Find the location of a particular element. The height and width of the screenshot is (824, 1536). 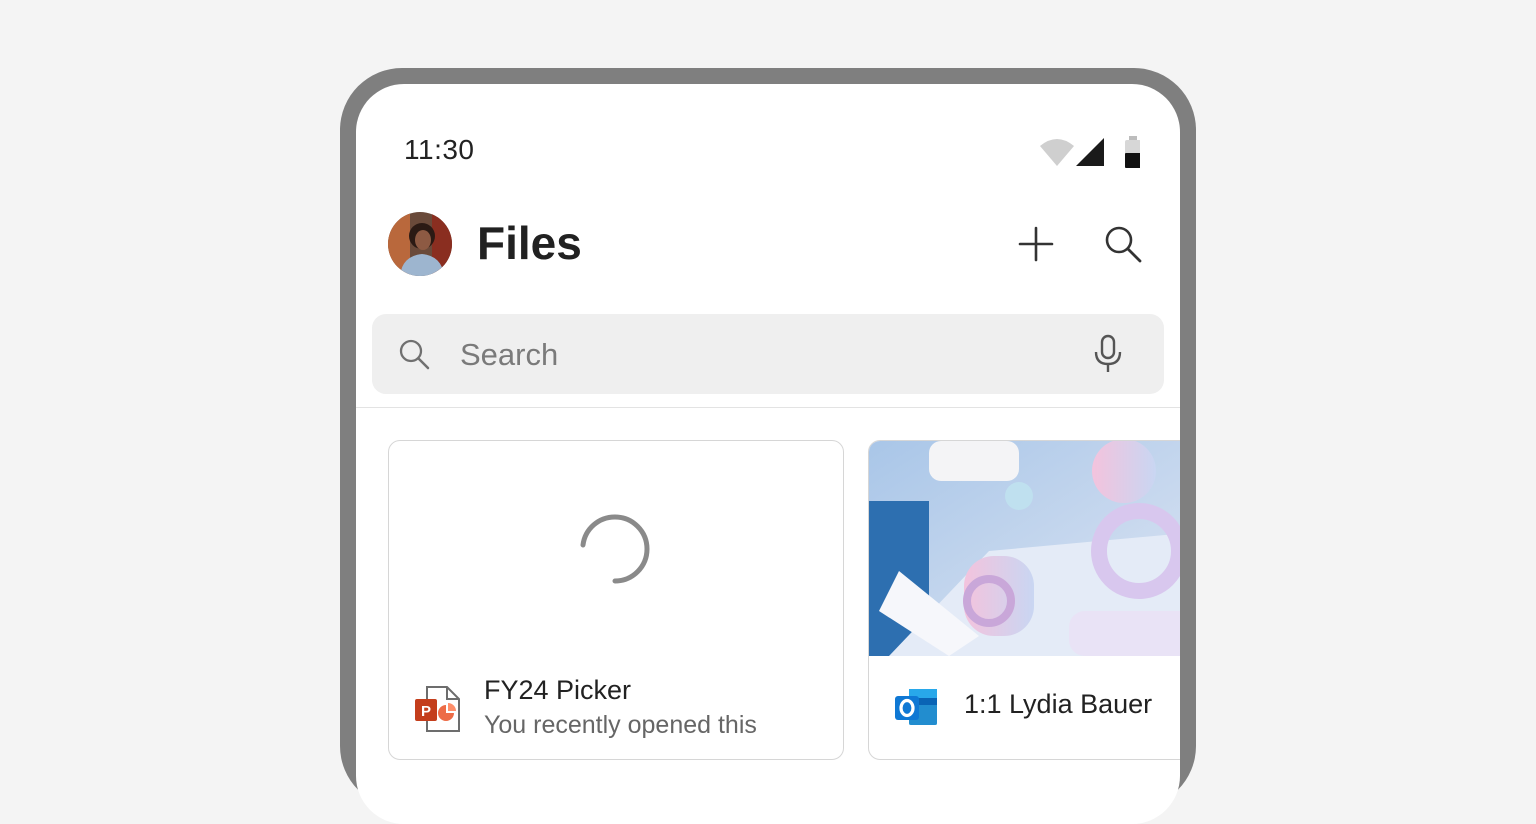

image-thumbnail is located at coordinates (1024, 548).